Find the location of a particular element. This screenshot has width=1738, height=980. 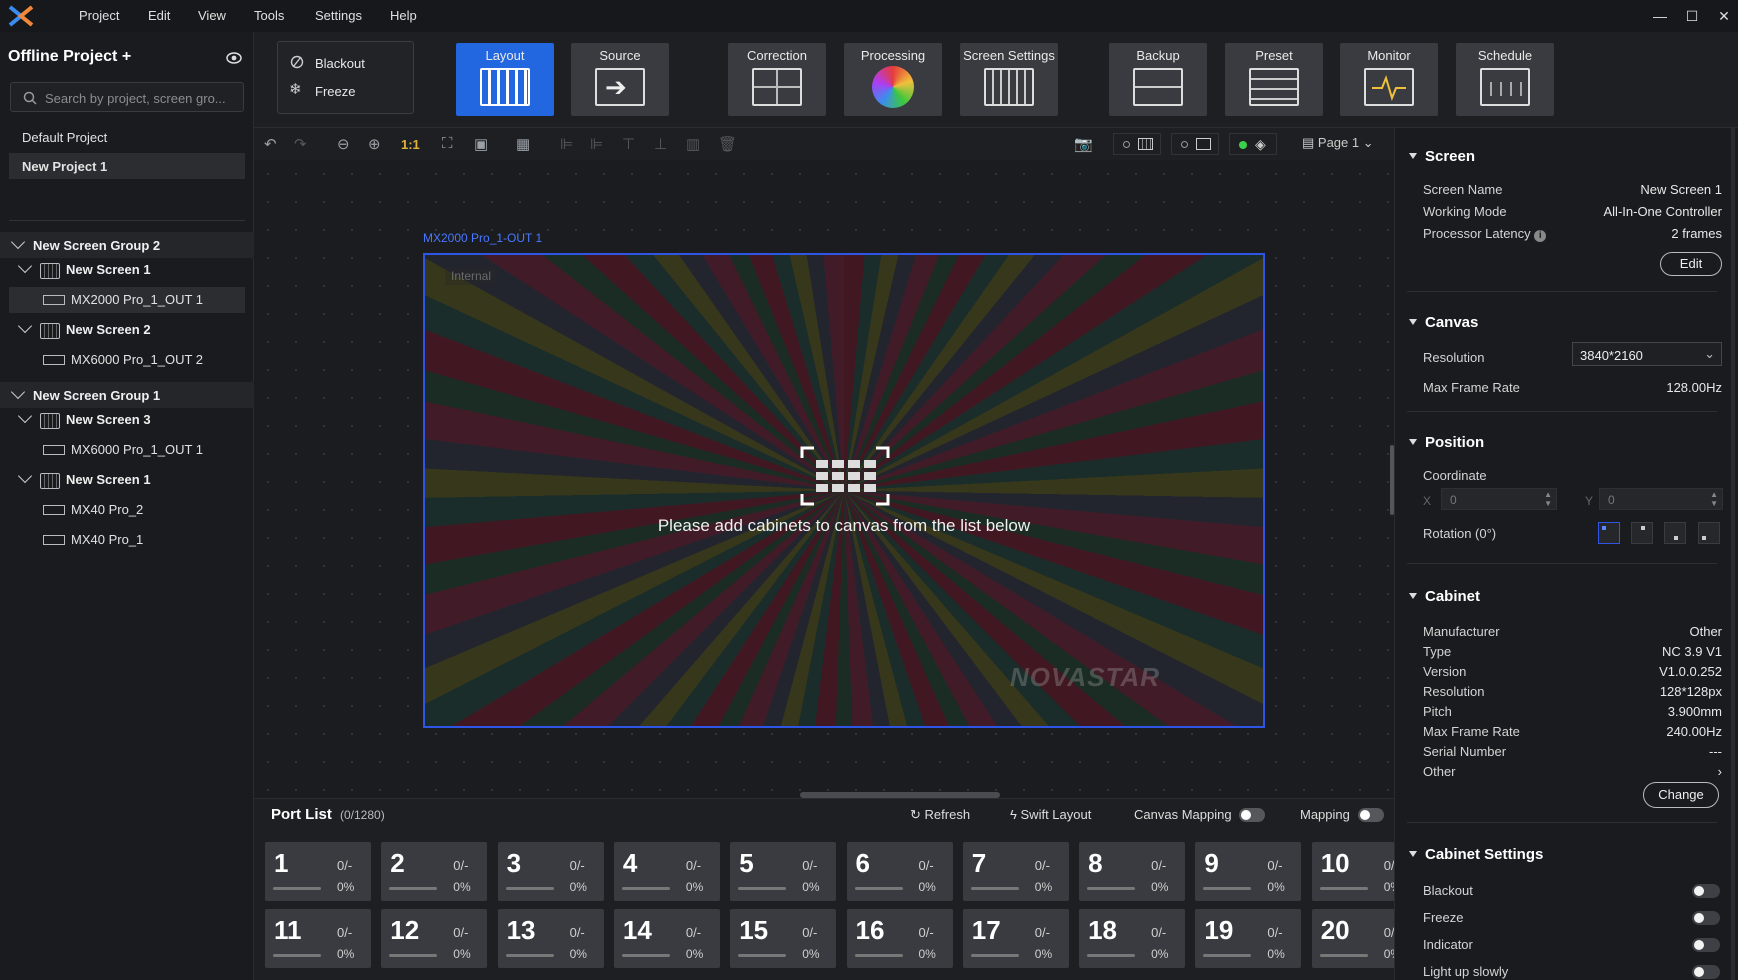

undo-icon: ↶ is located at coordinates (270, 144).